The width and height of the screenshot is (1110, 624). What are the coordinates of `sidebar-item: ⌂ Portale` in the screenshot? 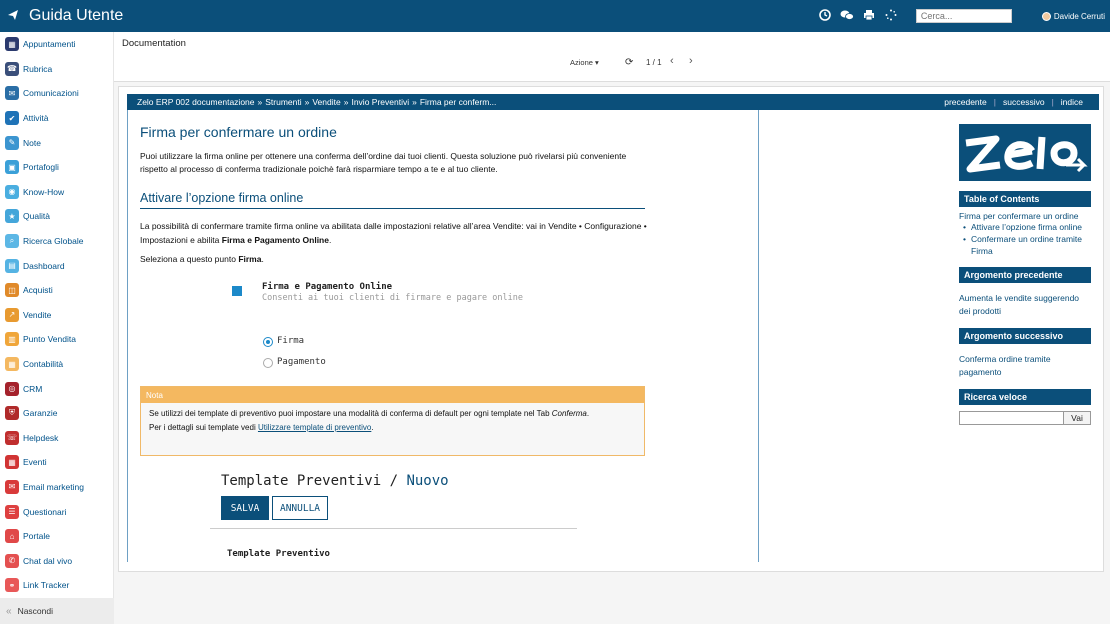 It's located at (56, 536).